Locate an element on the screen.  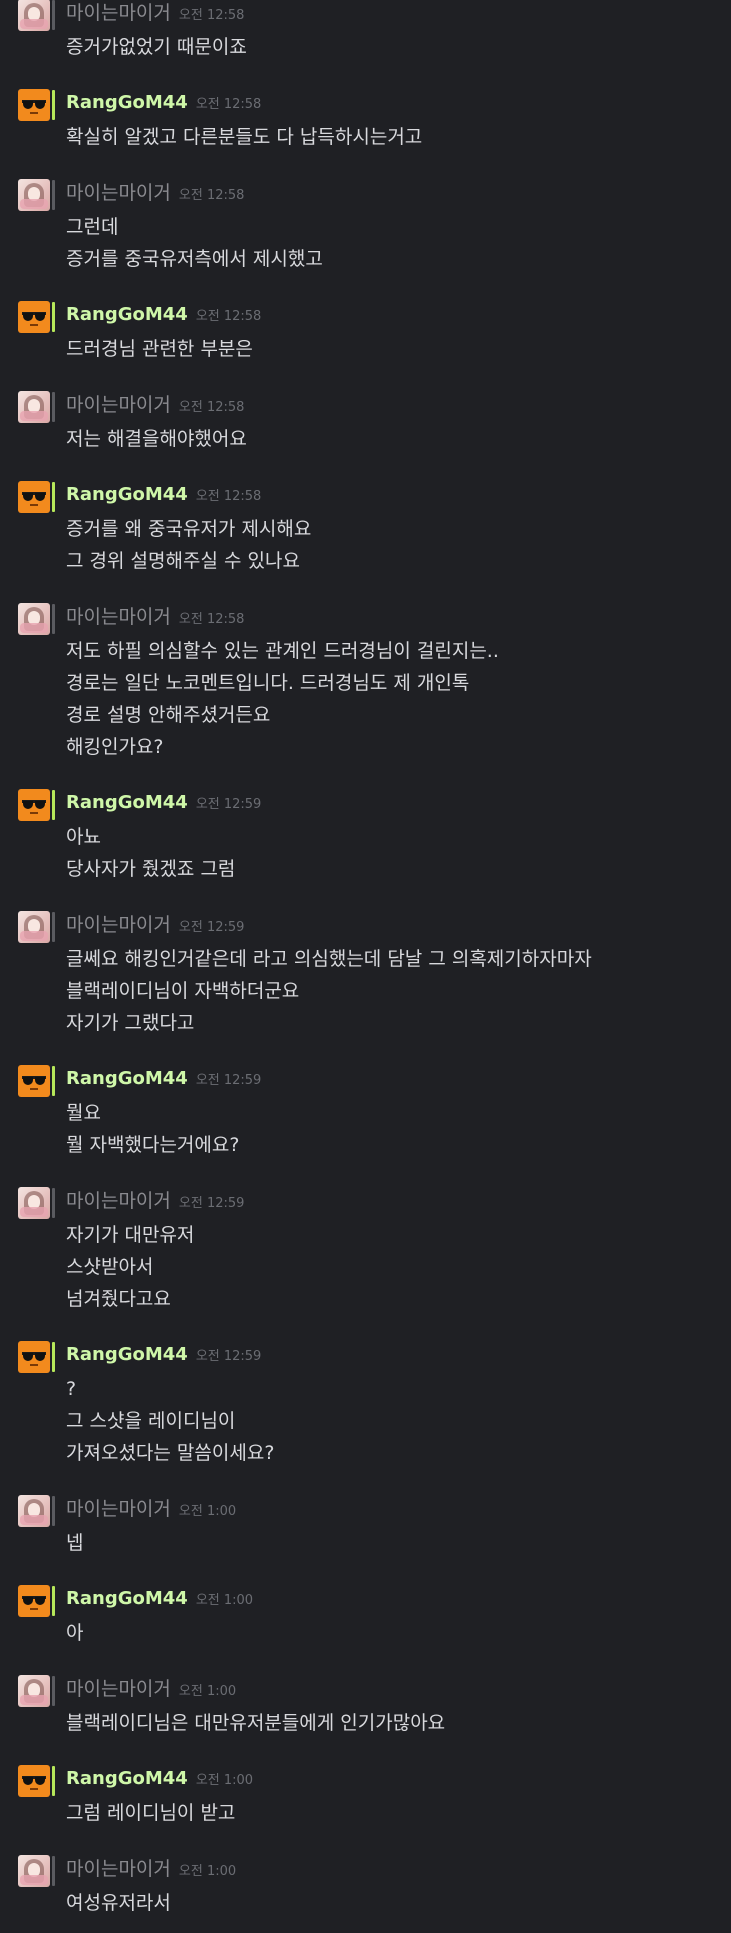
message-line: 여성유저라서 is located at coordinates (118, 1903).